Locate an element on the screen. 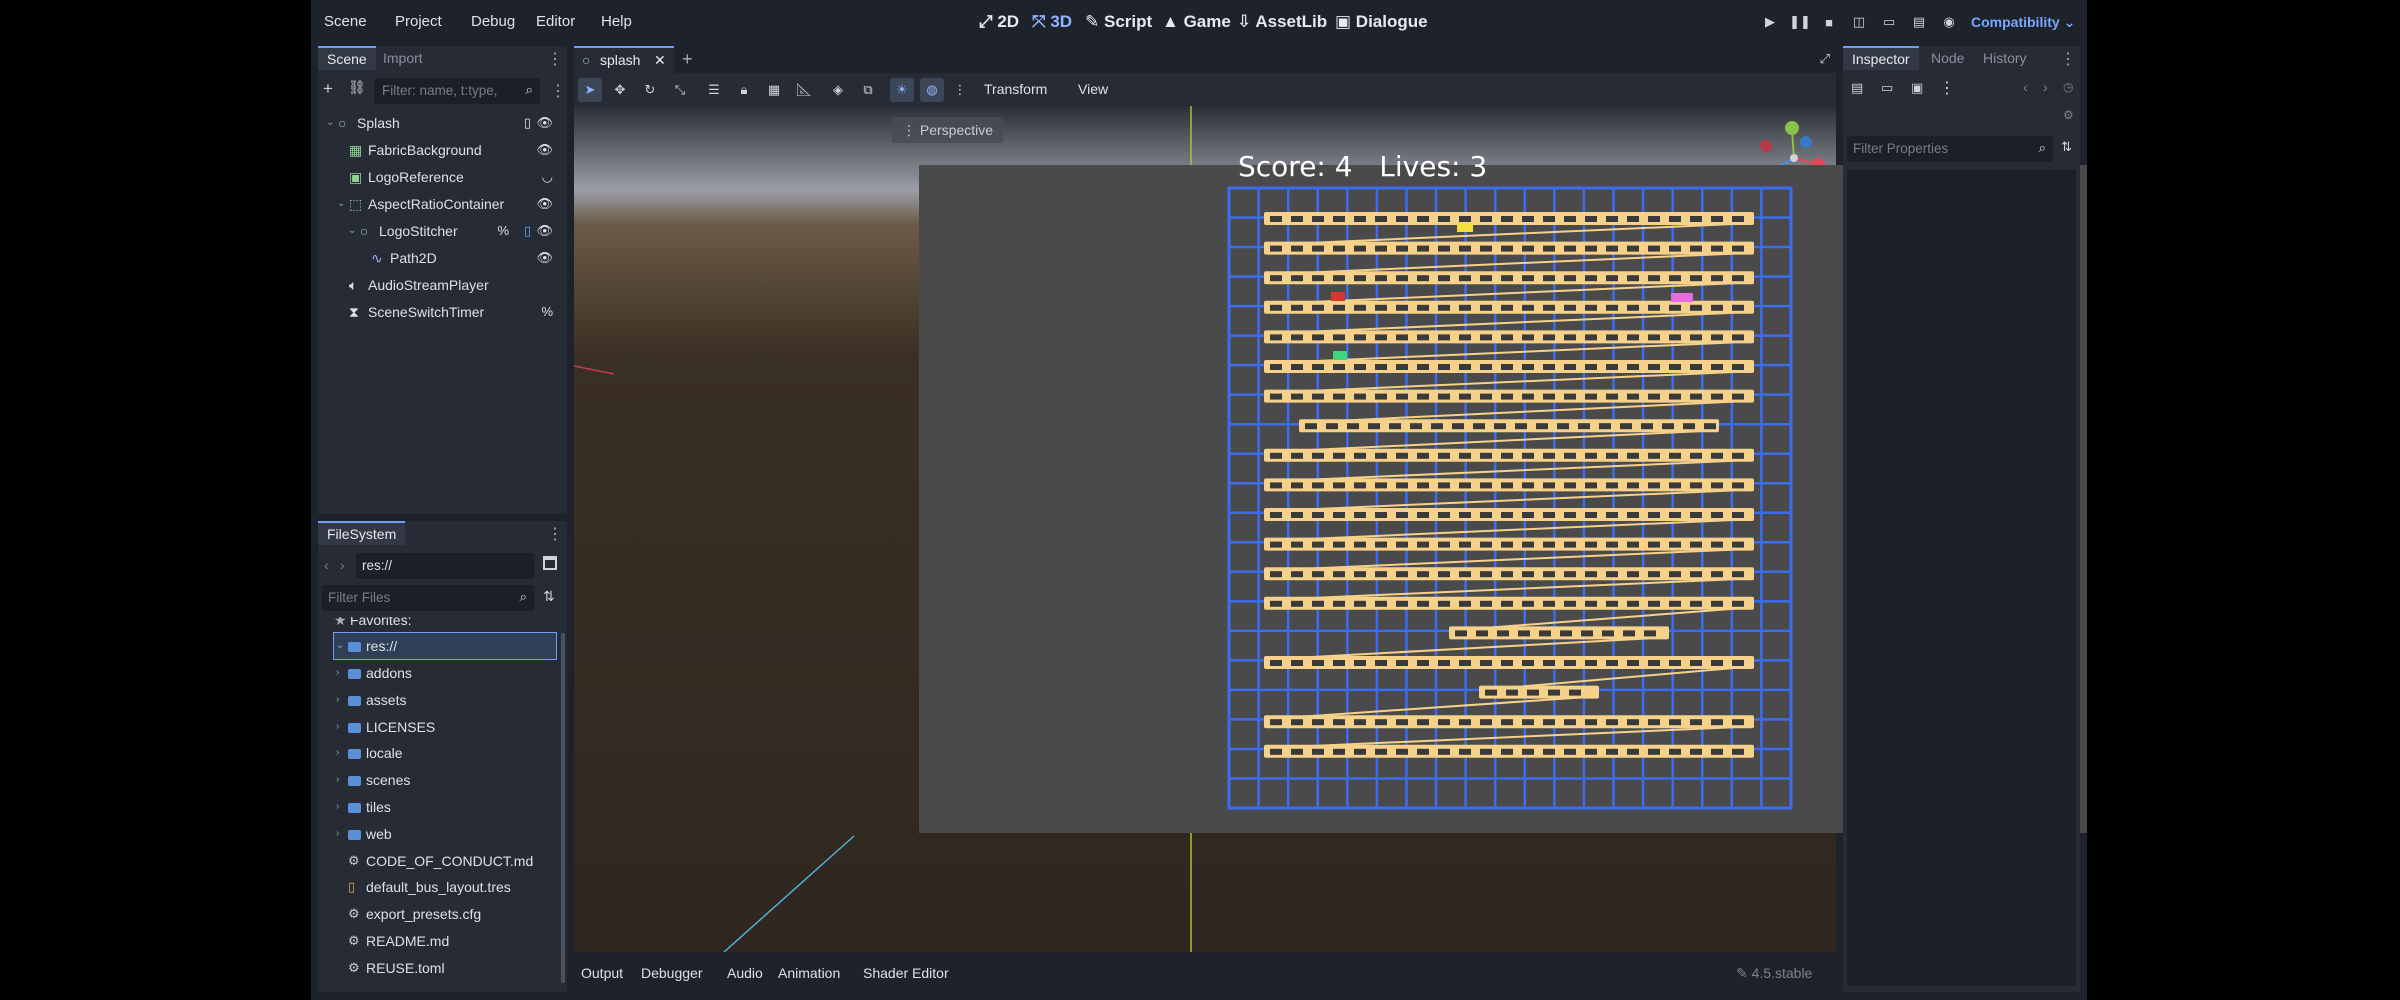 The image size is (2400, 1000). forward-icon: › is located at coordinates (342, 565).